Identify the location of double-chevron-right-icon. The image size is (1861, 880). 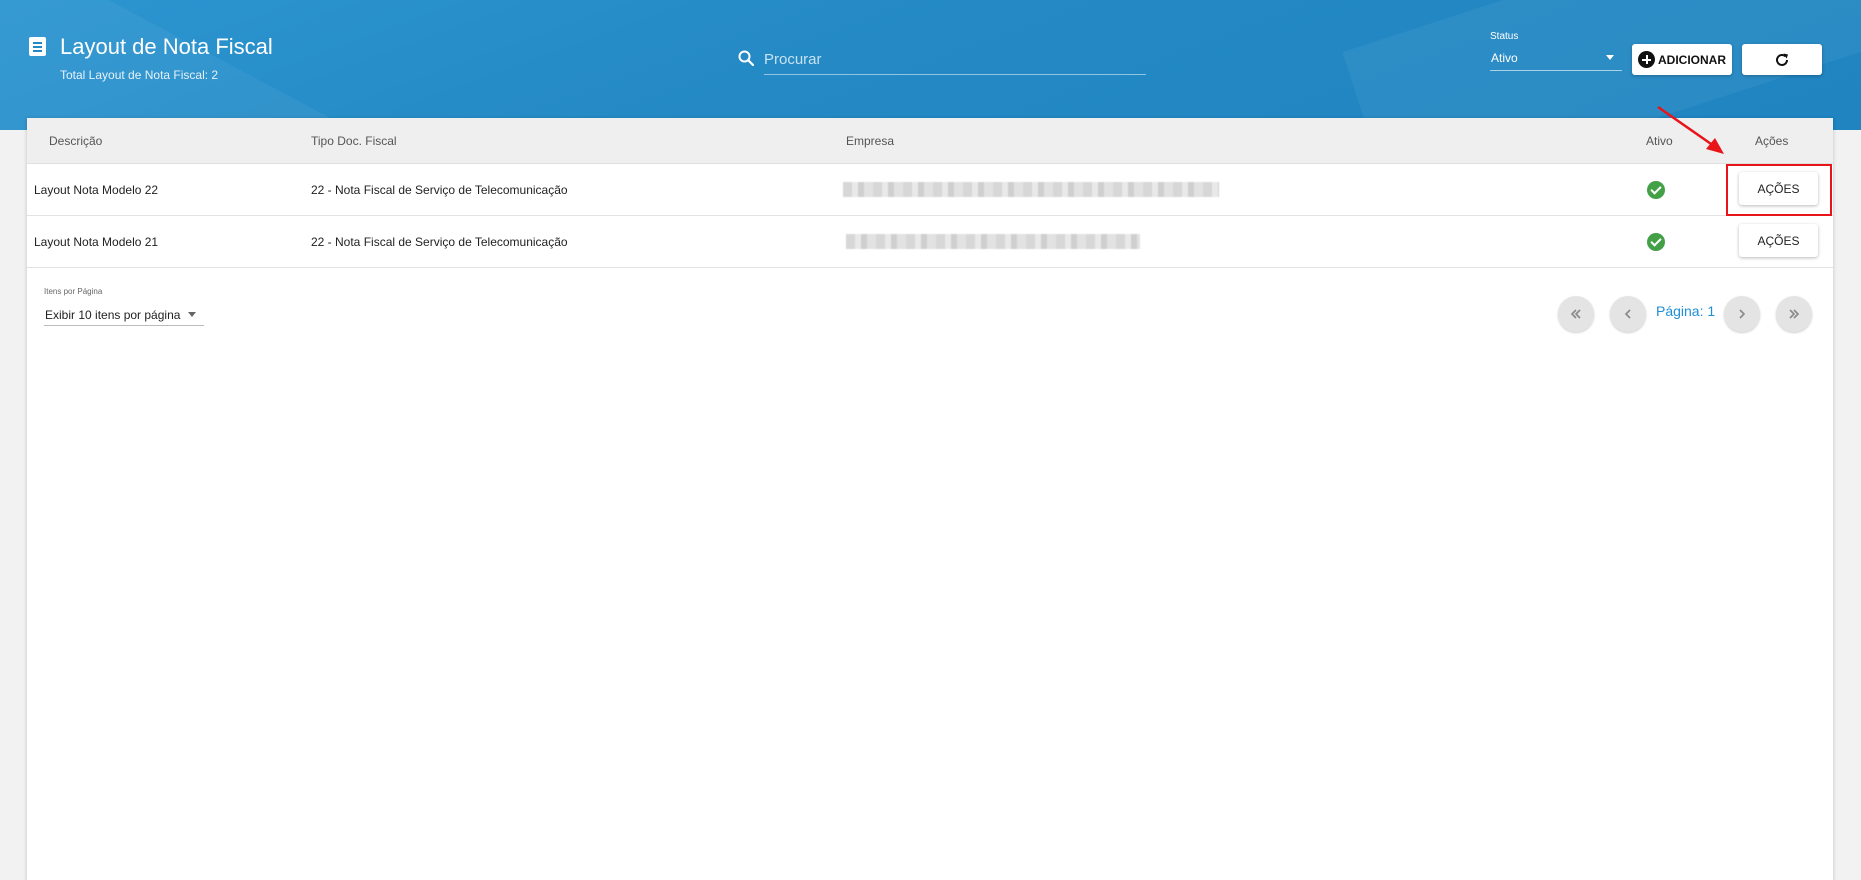
(1794, 314).